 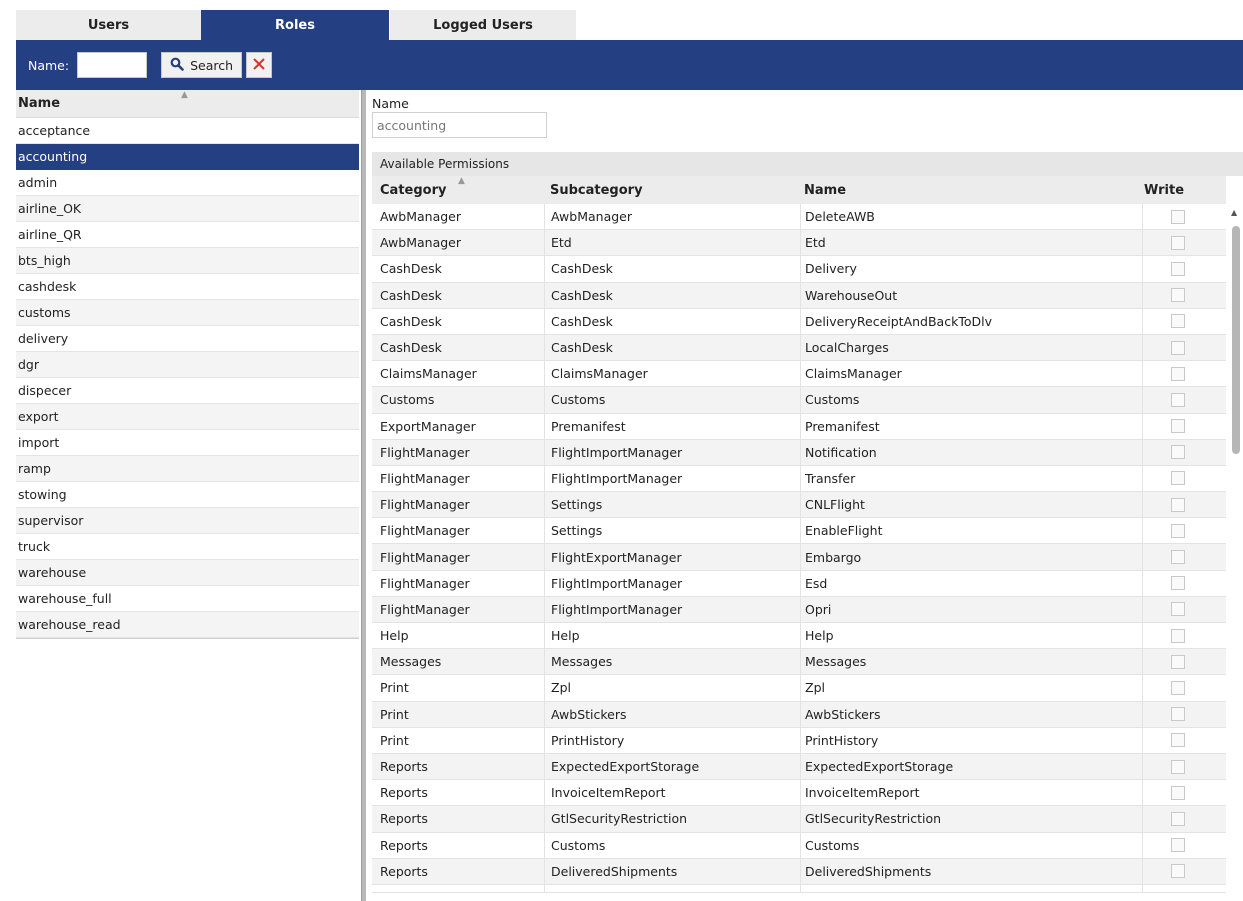 I want to click on role-name-field, so click(x=459, y=125).